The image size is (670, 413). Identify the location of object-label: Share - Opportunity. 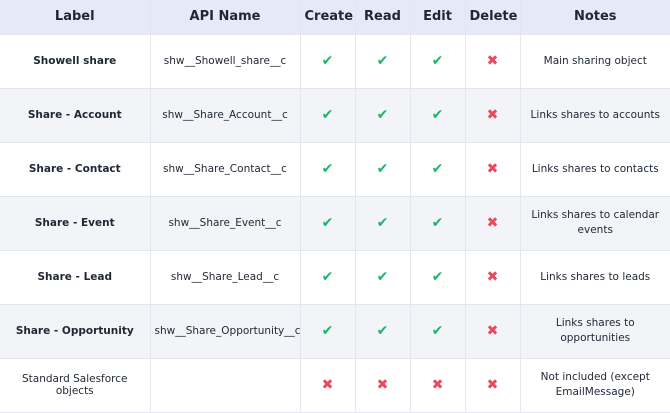
(75, 331).